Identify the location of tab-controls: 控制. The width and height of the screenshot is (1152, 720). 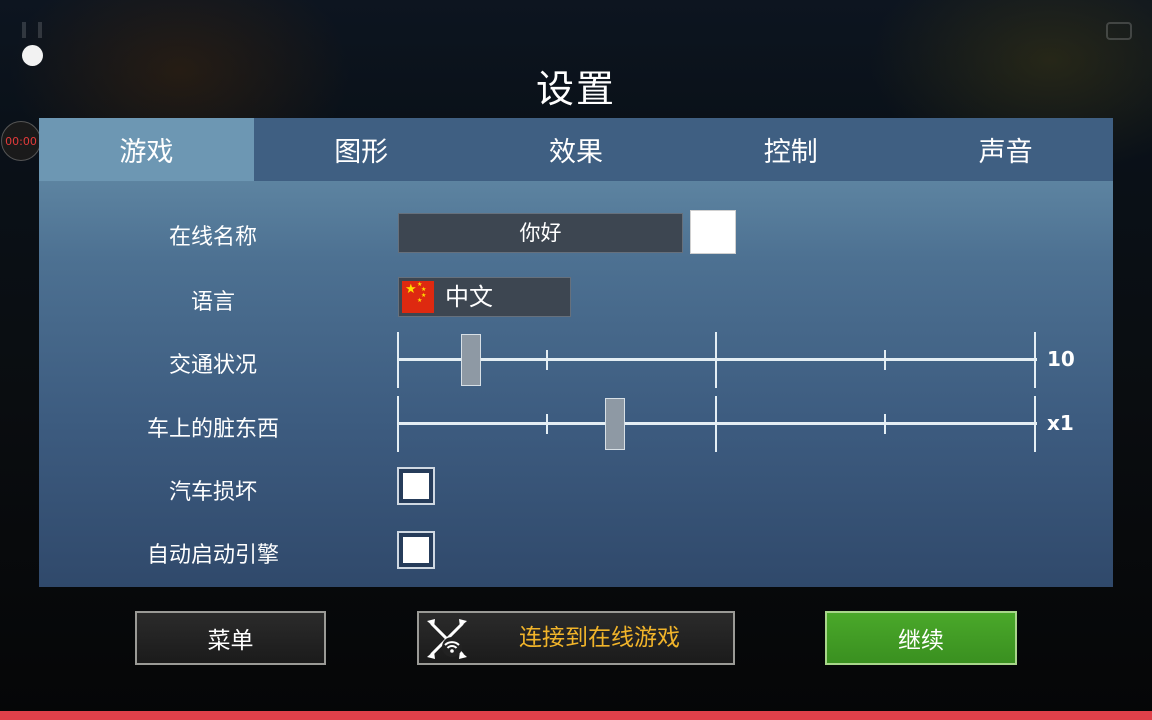
(790, 149).